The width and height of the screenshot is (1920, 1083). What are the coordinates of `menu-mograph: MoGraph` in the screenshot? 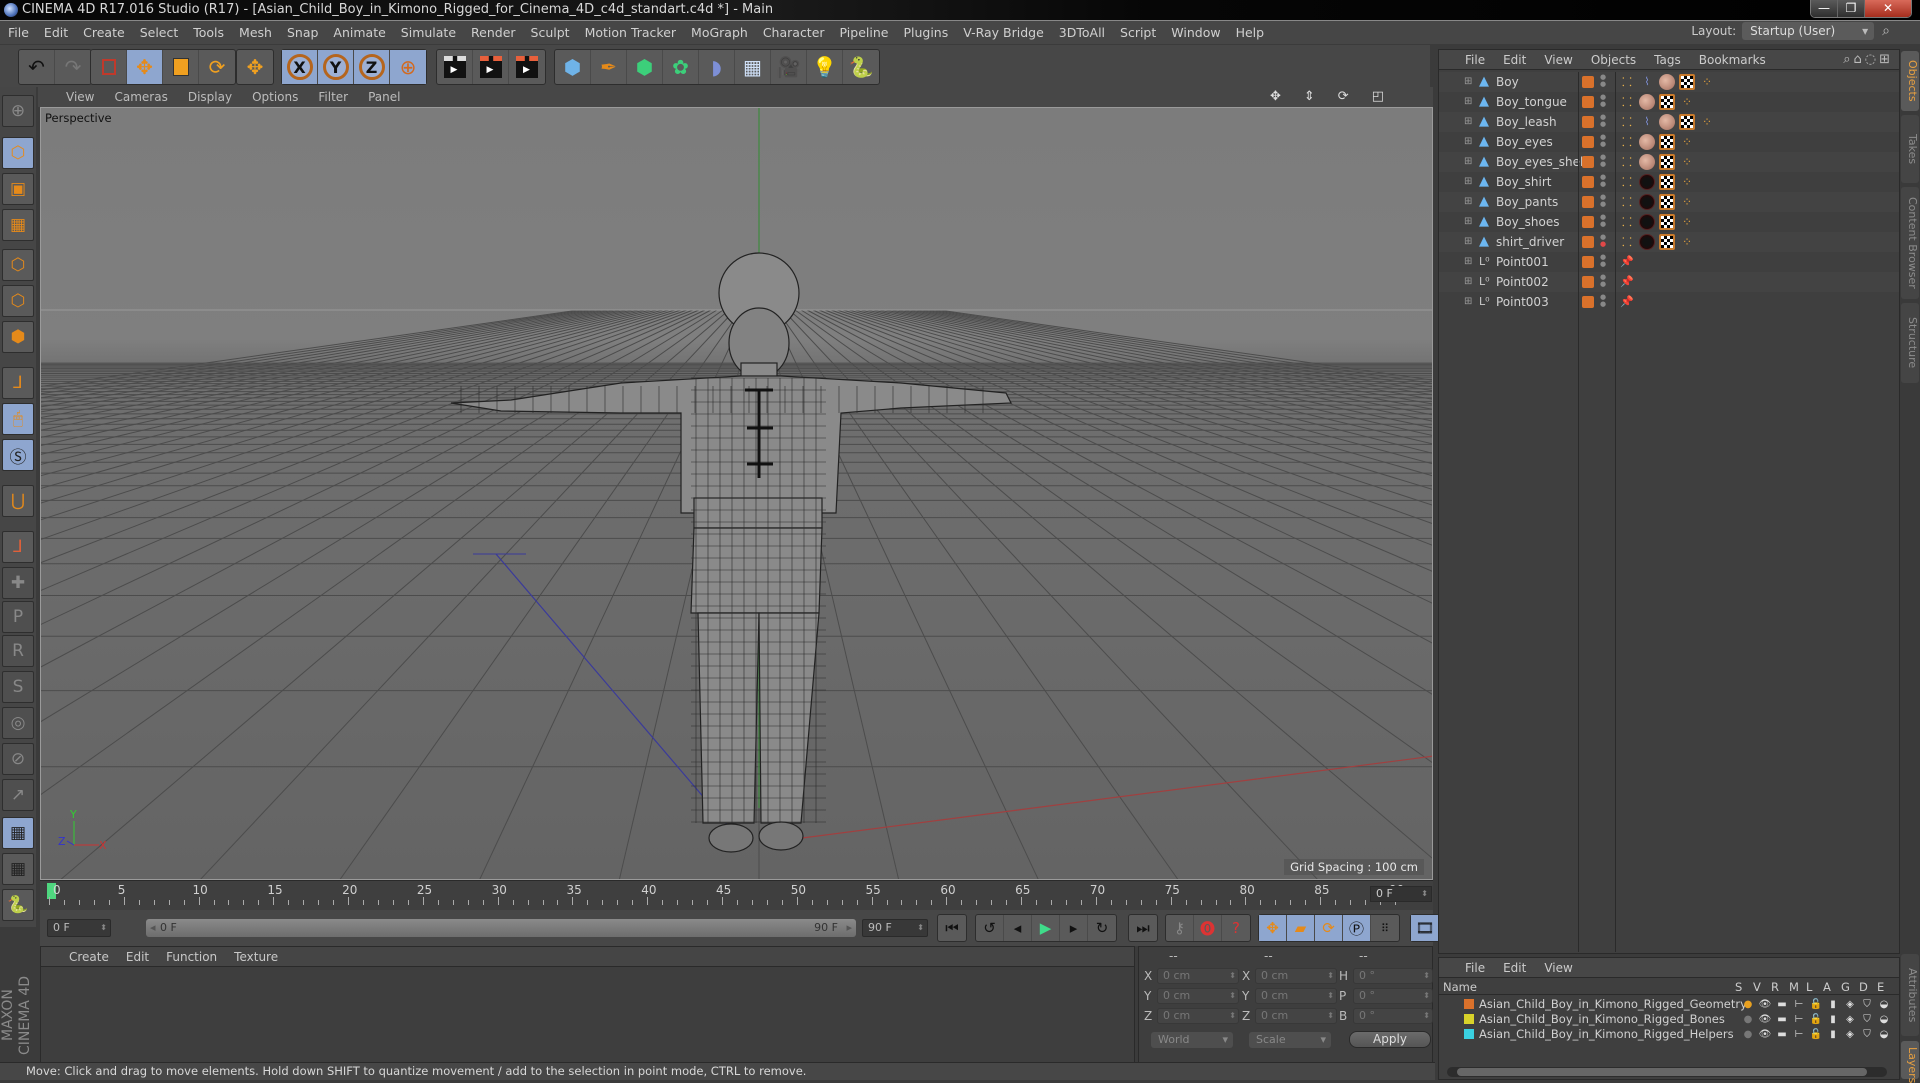 It's located at (719, 32).